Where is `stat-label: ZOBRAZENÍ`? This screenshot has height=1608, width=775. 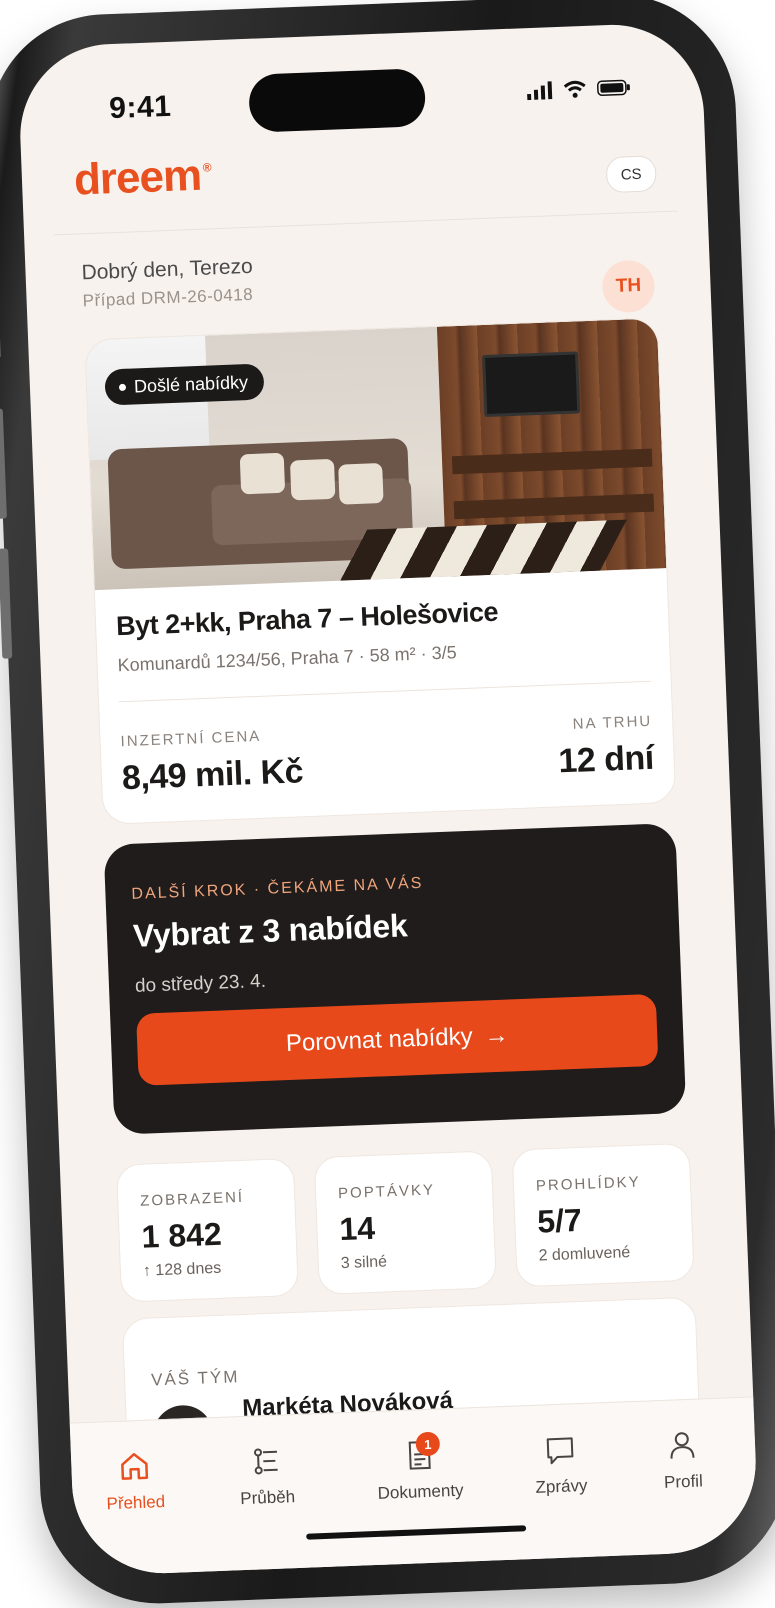 stat-label: ZOBRAZENÍ is located at coordinates (192, 1199).